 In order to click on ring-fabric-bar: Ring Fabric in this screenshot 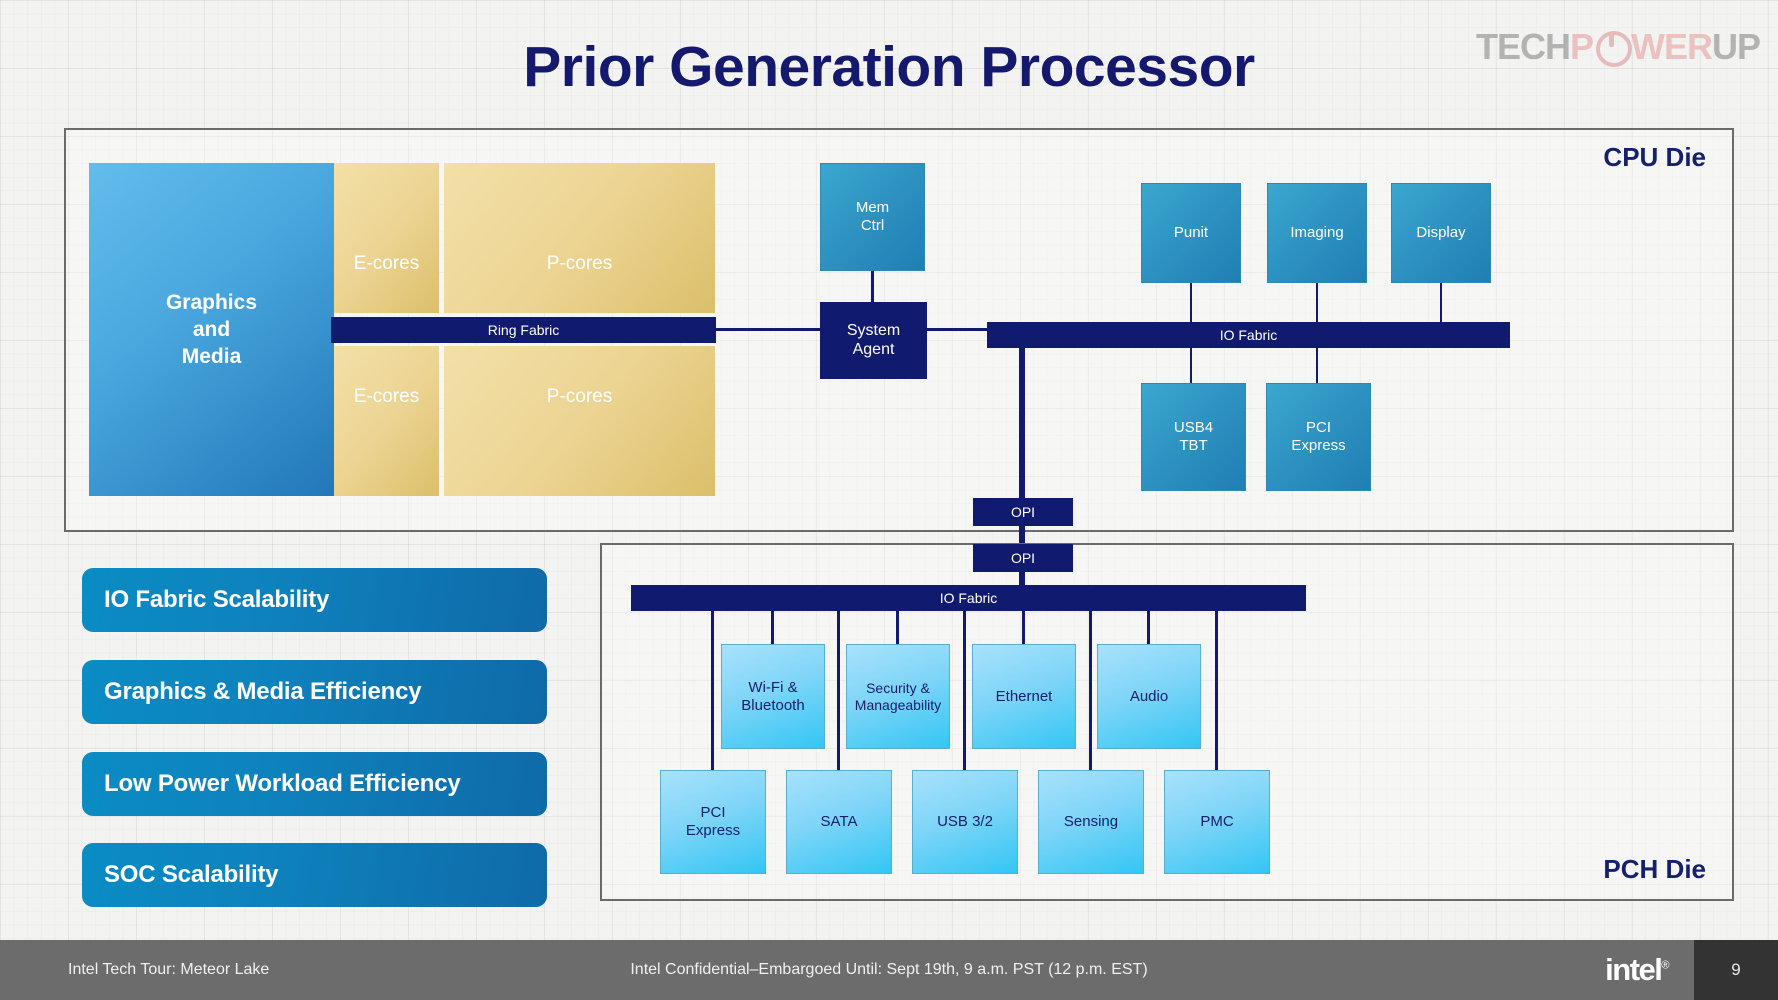, I will do `click(523, 330)`.